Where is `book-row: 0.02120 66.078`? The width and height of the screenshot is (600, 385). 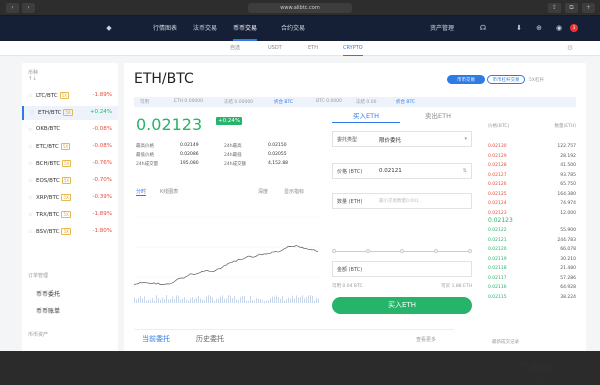
book-row: 0.02120 66.078 is located at coordinates (532, 250).